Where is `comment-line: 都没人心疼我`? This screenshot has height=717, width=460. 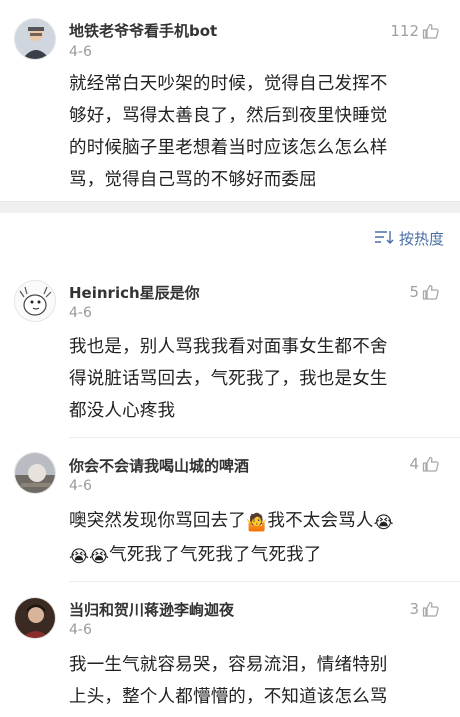 comment-line: 都没人心疼我 is located at coordinates (122, 411).